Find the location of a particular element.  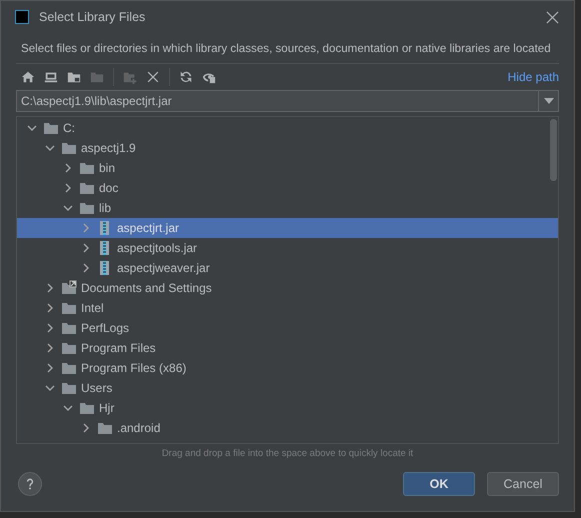

tree-item: lib is located at coordinates (287, 208).